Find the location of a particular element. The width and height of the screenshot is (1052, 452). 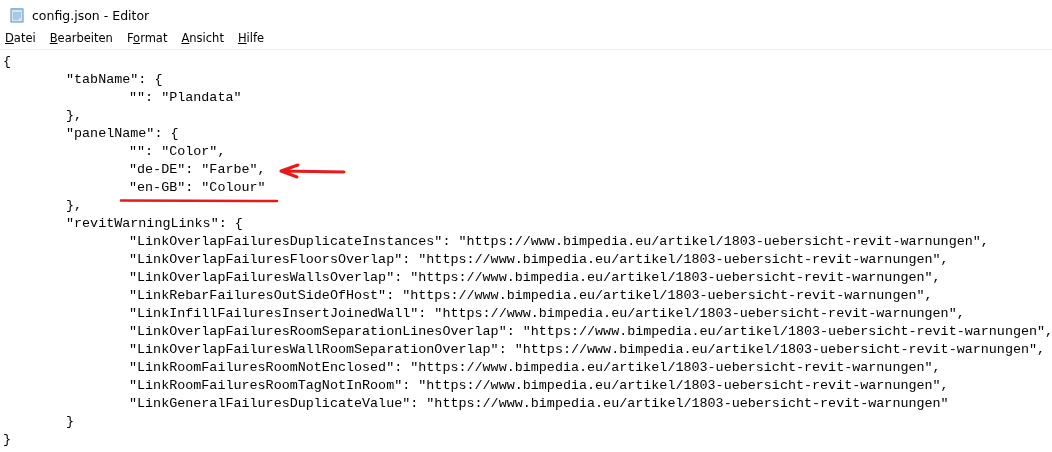

code-line: "panelName": { is located at coordinates (122, 134).